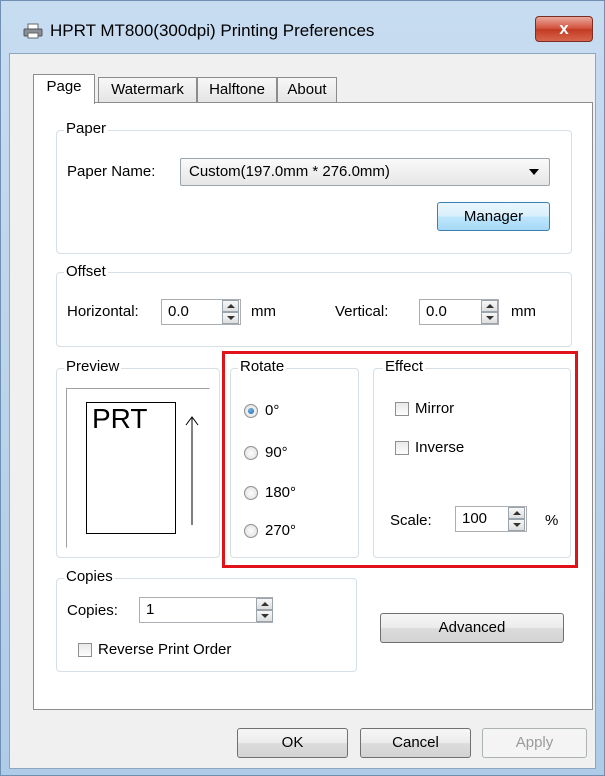 This screenshot has height=776, width=605. I want to click on arrow-up-icon, so click(192, 470).